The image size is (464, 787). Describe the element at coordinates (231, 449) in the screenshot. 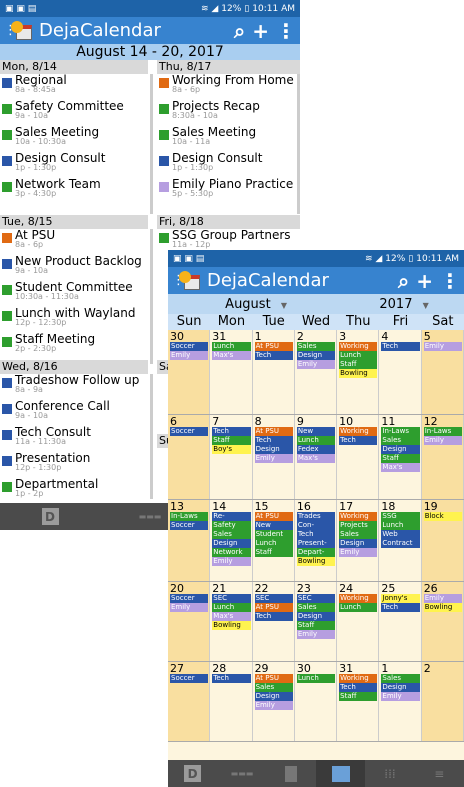

I see `month-event: Boy's` at that location.